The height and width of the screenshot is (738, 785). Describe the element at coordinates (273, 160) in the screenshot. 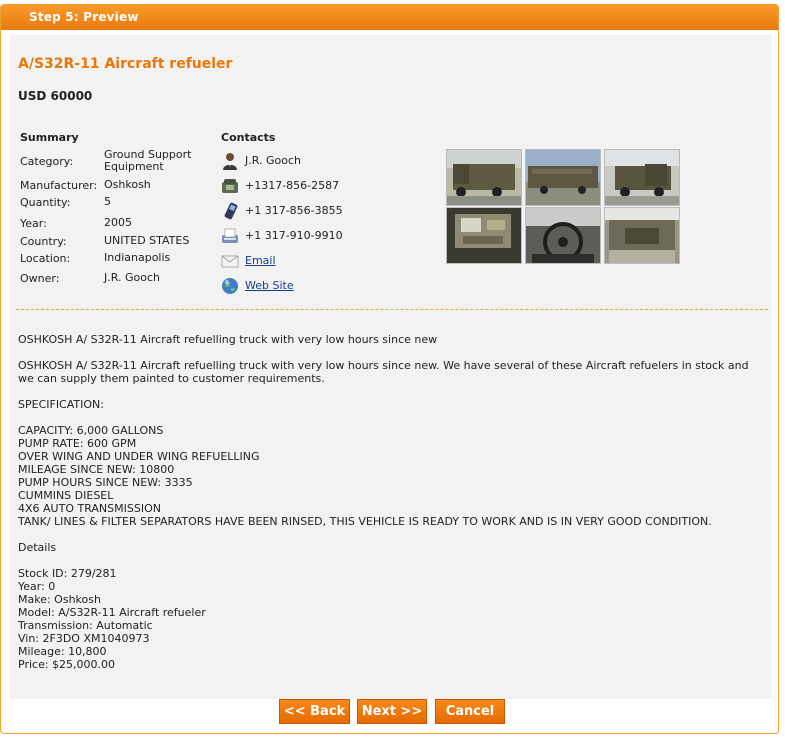

I see `contact-name: J.R. Gooch` at that location.